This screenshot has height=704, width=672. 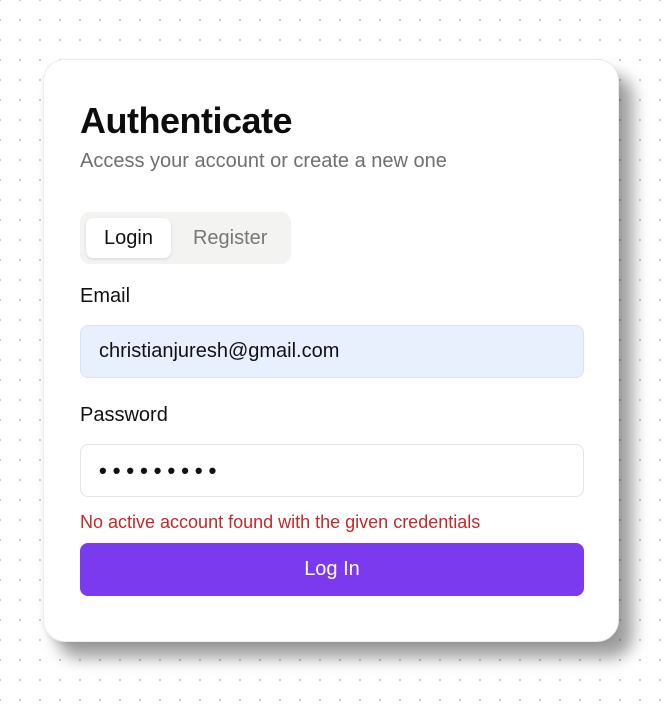 I want to click on password-field: •••••••••, so click(x=332, y=470).